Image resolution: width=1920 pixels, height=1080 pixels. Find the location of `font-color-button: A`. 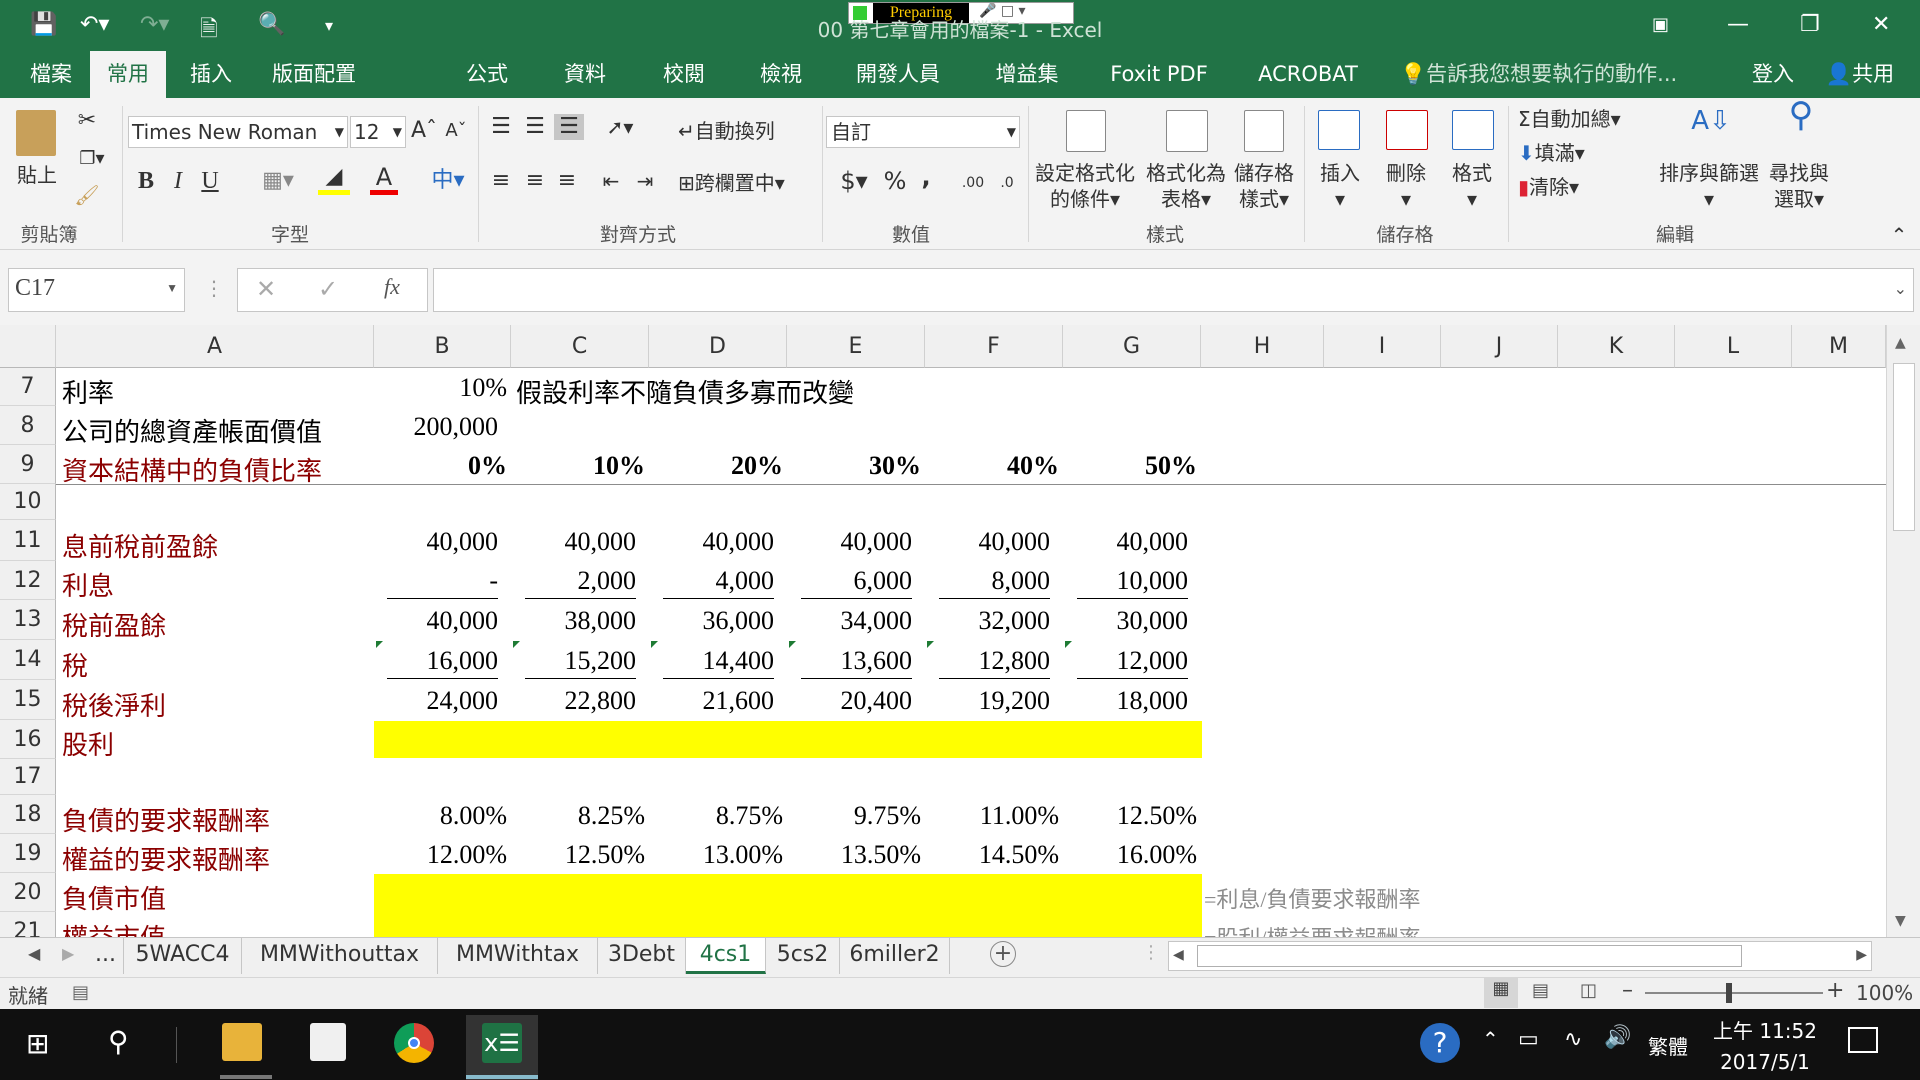

font-color-button: A is located at coordinates (384, 179).